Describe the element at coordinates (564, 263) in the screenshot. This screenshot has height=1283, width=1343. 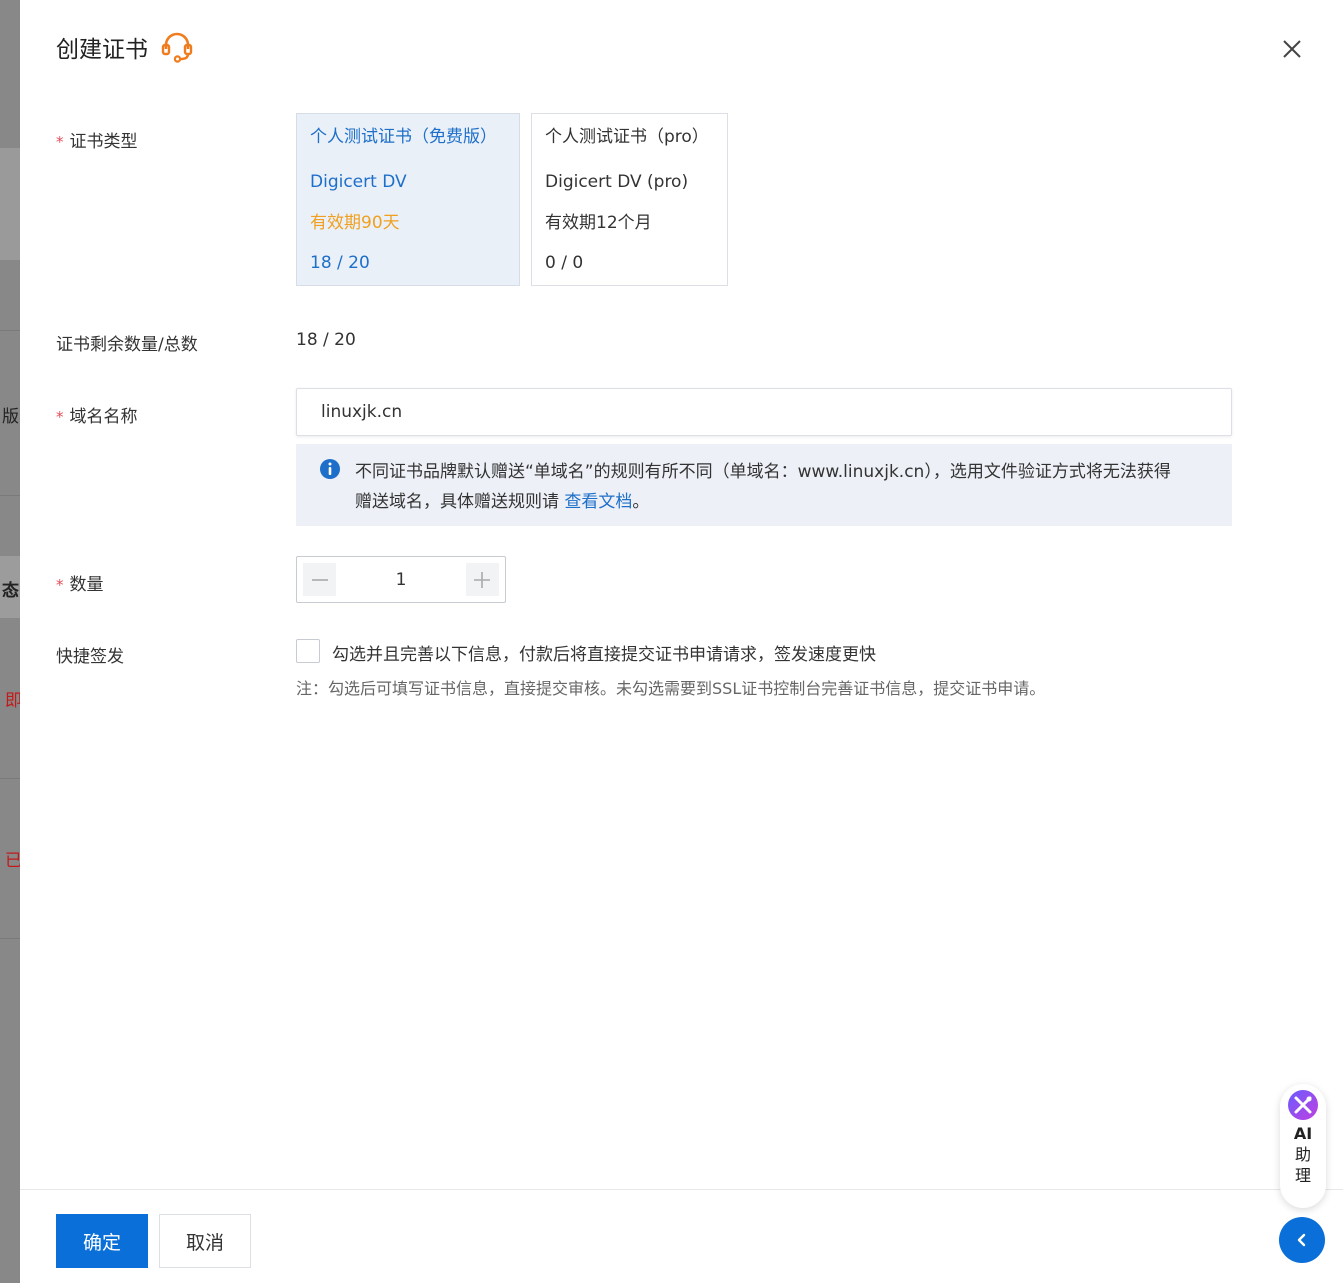
I see `cert-option-count: 0 / 0` at that location.